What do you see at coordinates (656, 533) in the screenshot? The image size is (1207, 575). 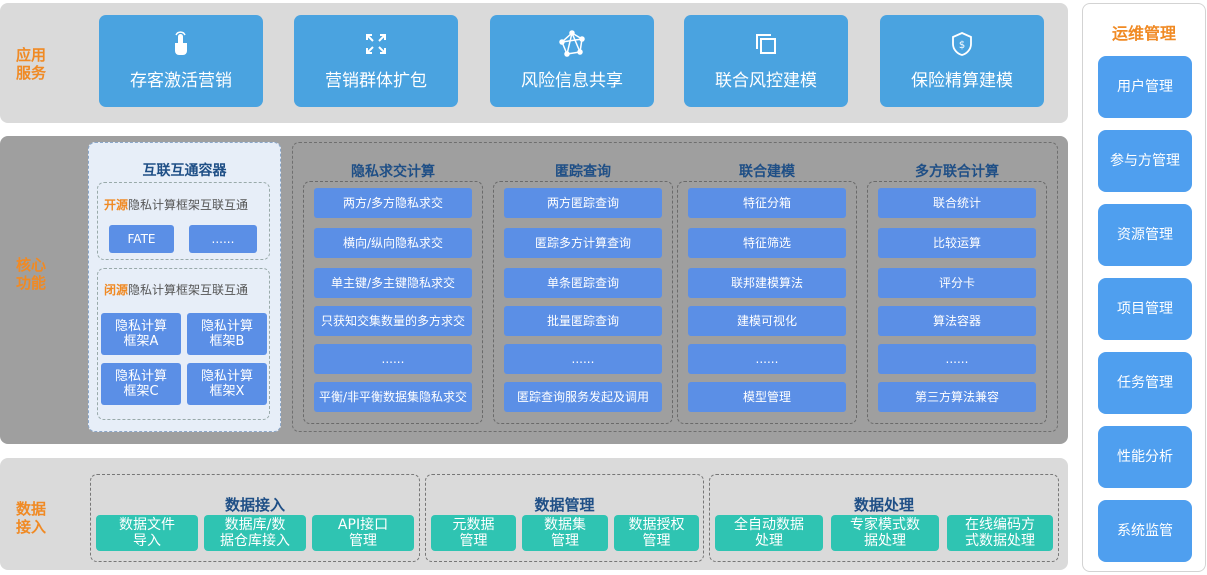 I see `data-authorization-button: 数据授权 管理` at bounding box center [656, 533].